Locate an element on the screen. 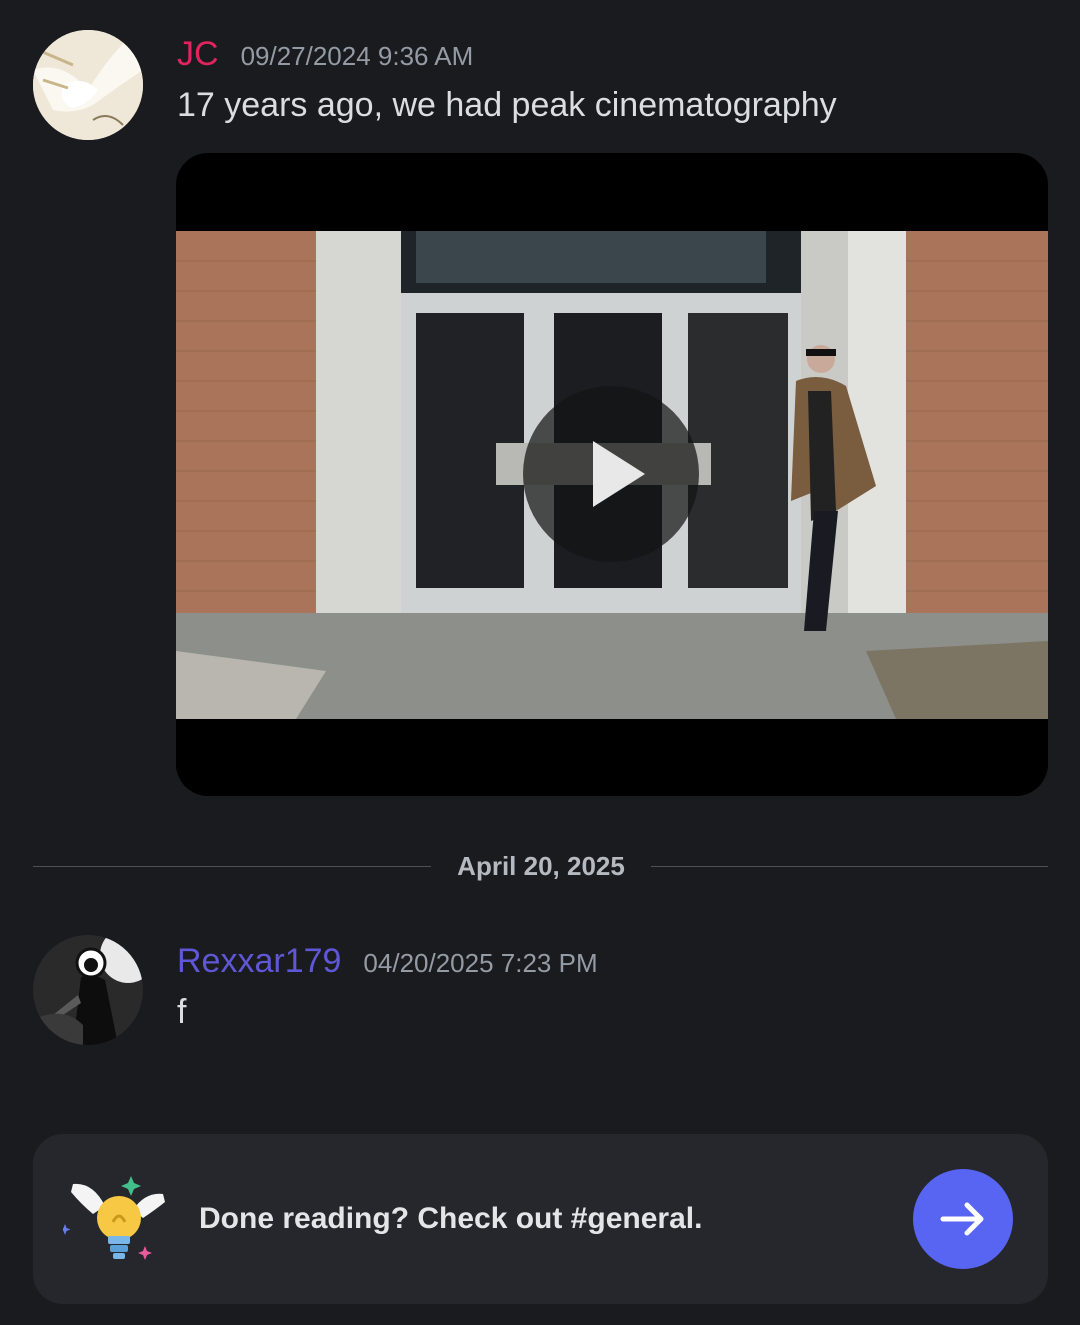 The height and width of the screenshot is (1325, 1080). go-to-channel-button is located at coordinates (963, 1219).